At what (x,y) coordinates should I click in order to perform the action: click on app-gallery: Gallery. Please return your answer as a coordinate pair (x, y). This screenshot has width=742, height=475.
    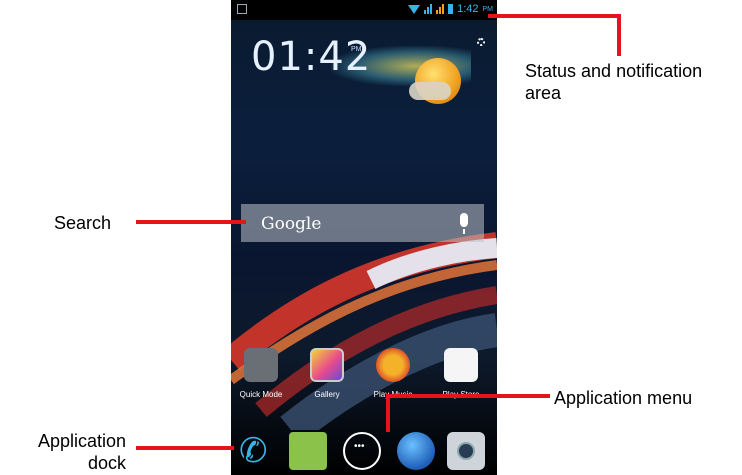
    Looking at the image, I should click on (327, 373).